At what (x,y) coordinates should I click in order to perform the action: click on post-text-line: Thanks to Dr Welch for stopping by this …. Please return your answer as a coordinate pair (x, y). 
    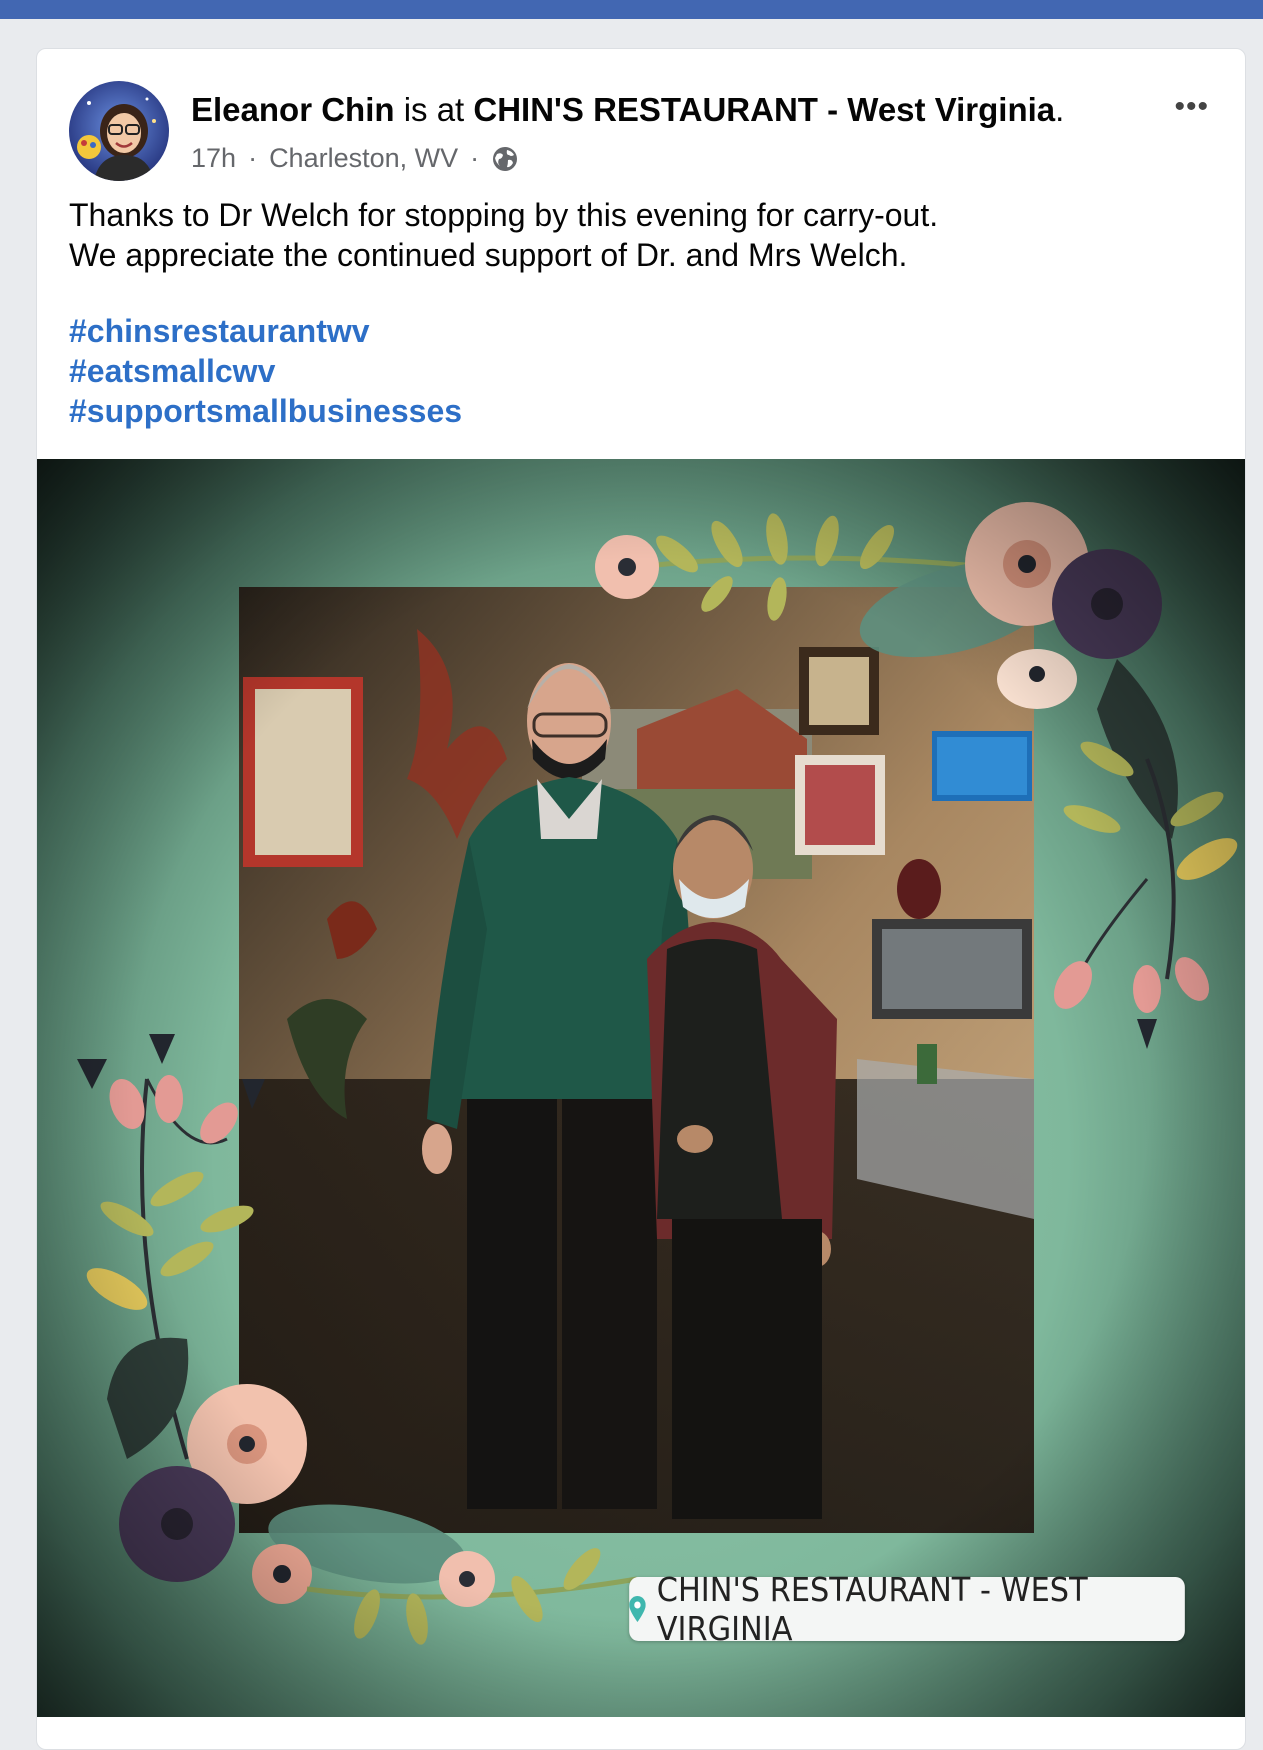
    Looking at the image, I should click on (504, 215).